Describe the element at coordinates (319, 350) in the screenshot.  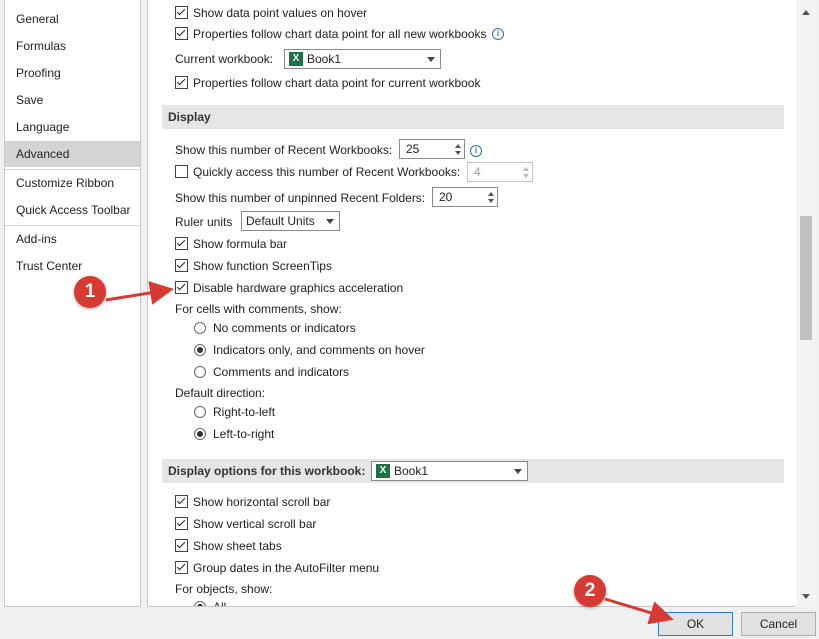
I see `comments-option-label: Indicators only, and comments on hover` at that location.